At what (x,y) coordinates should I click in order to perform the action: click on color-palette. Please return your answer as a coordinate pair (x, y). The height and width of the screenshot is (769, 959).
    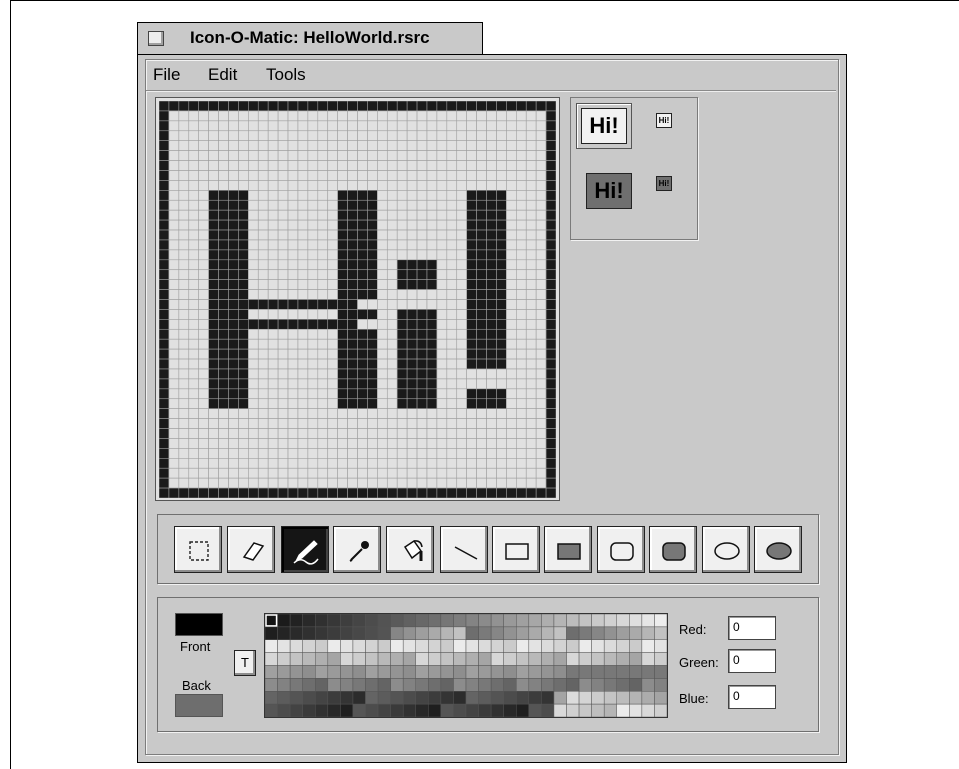
    Looking at the image, I should click on (466, 665).